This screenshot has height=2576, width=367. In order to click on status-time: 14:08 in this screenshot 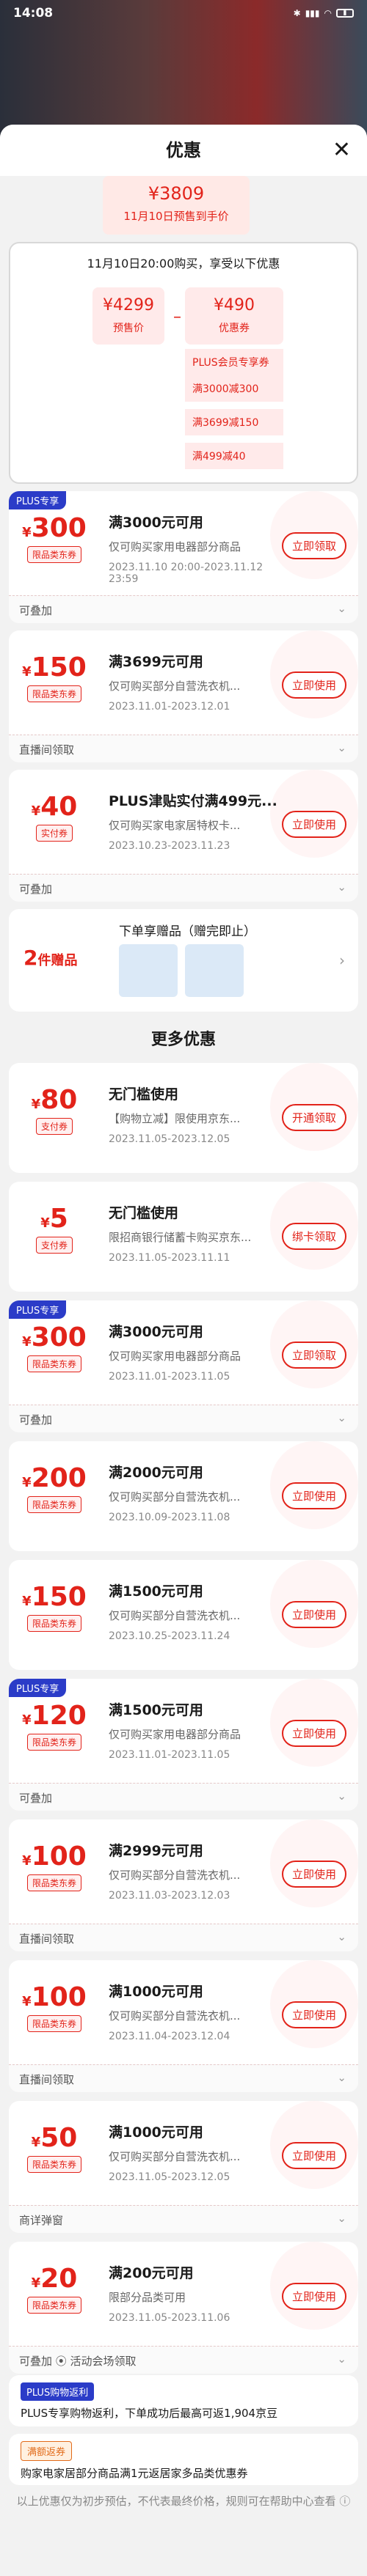, I will do `click(33, 13)`.